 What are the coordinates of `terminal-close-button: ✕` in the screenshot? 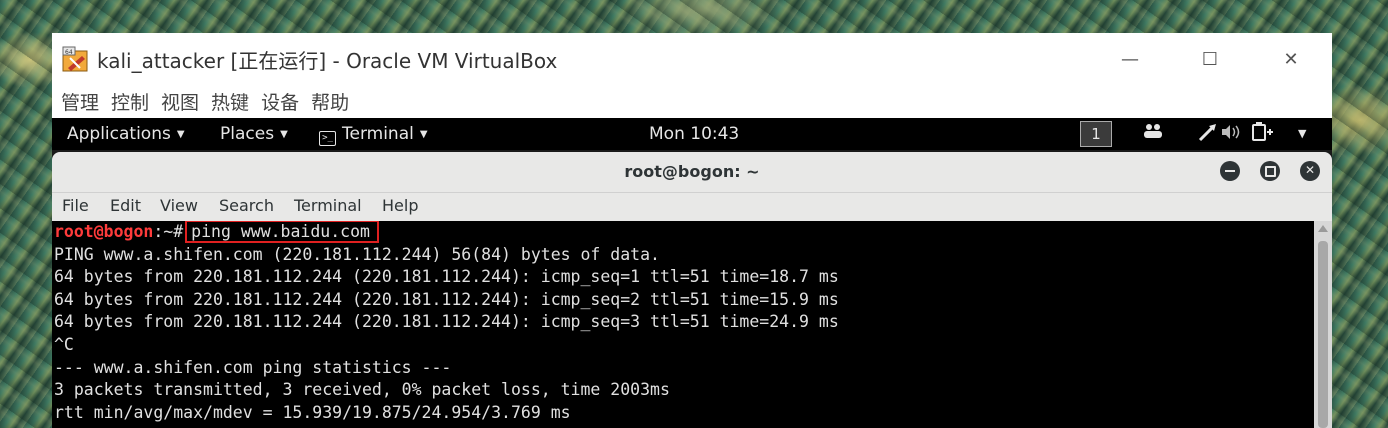 It's located at (1310, 171).